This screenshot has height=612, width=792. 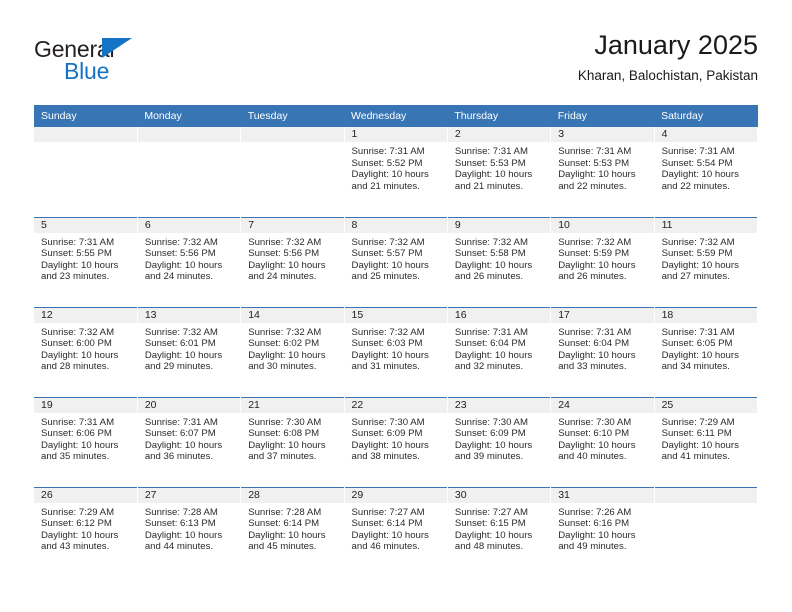 What do you see at coordinates (76, 254) in the screenshot?
I see `sunset-text: Sunset: 5:55 PM` at bounding box center [76, 254].